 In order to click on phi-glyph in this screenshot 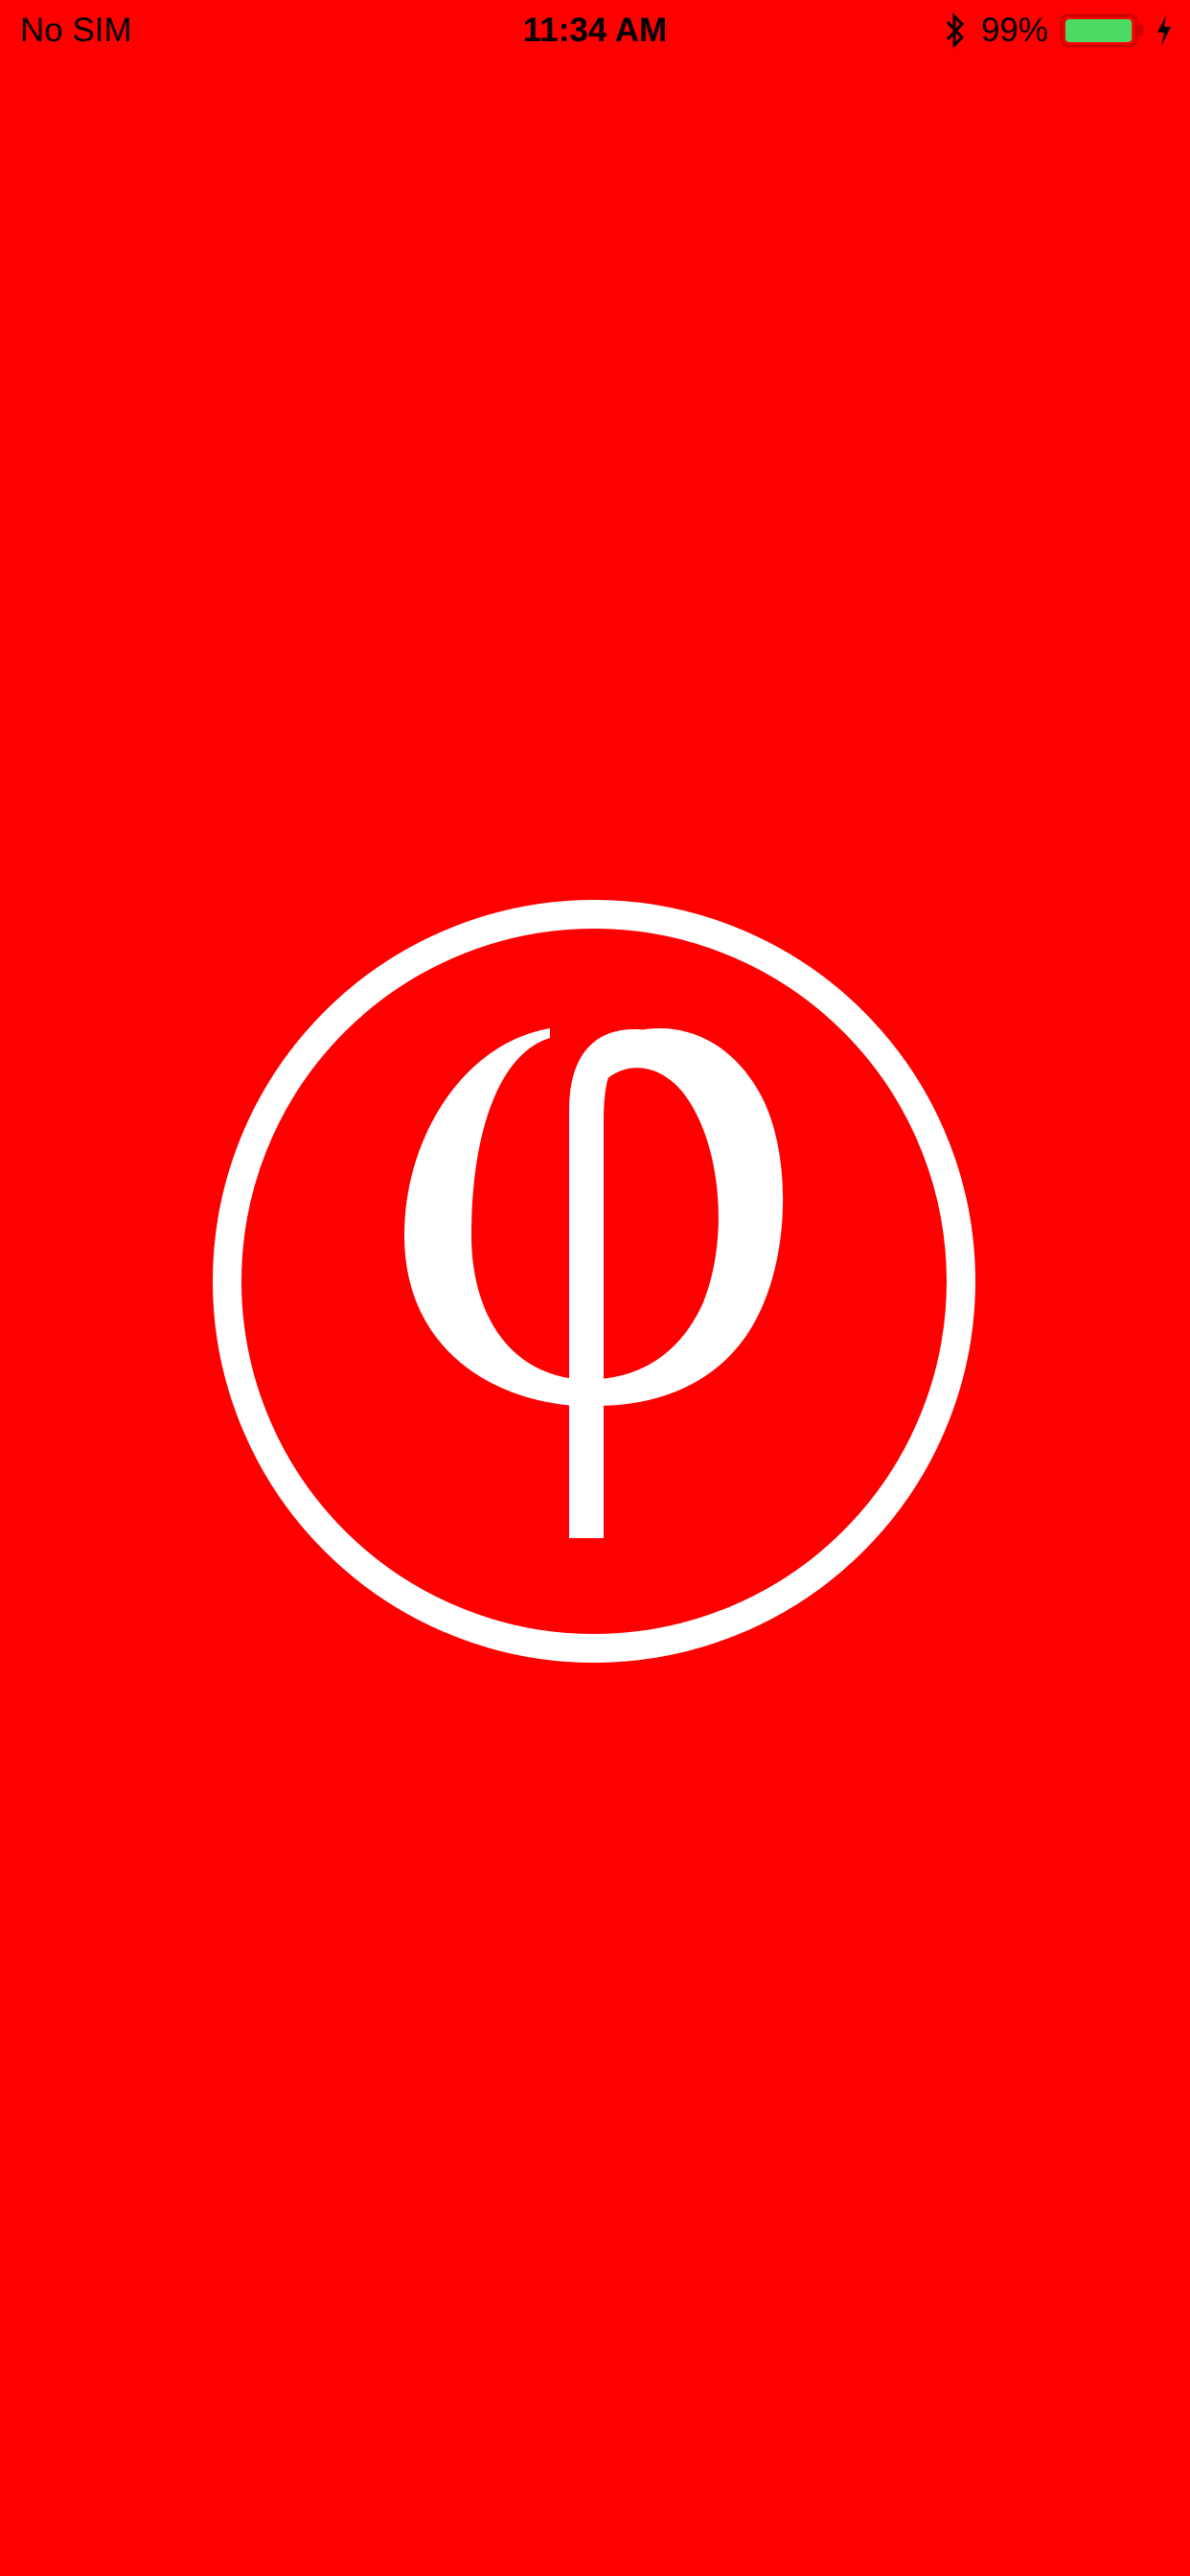, I will do `click(594, 1283)`.